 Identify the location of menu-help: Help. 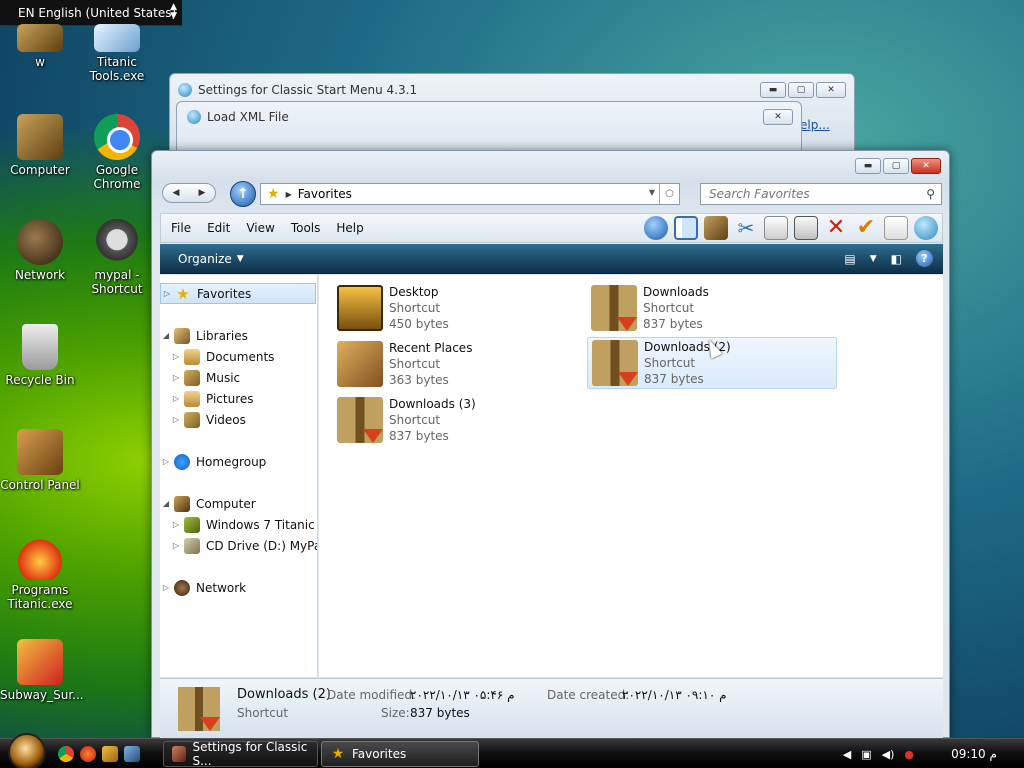
(349, 228).